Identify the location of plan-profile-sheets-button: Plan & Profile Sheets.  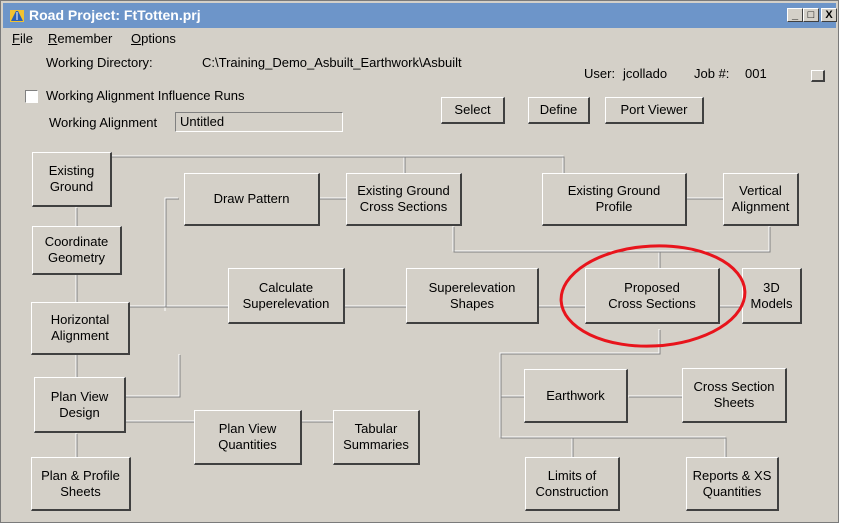
(81, 484).